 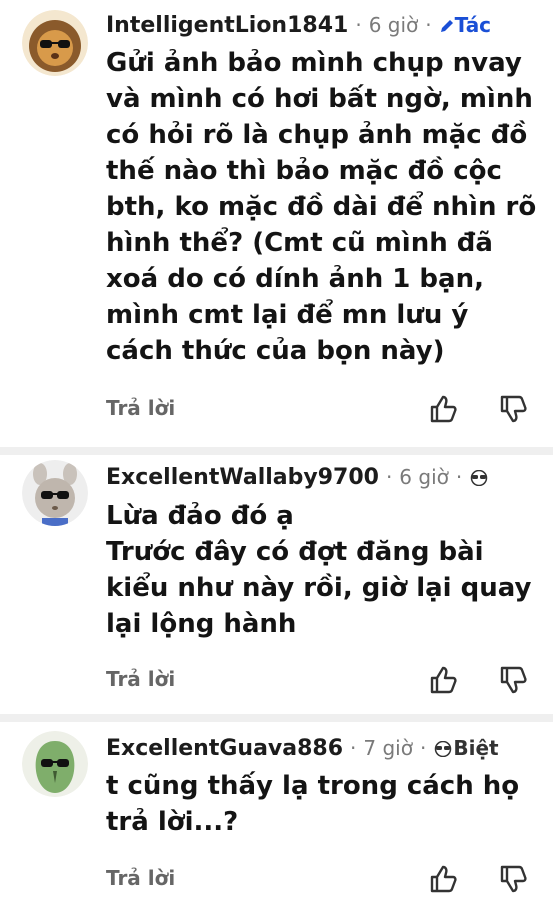 What do you see at coordinates (319, 99) in the screenshot?
I see `body-line: và mình có hơi bất ngờ, mình` at bounding box center [319, 99].